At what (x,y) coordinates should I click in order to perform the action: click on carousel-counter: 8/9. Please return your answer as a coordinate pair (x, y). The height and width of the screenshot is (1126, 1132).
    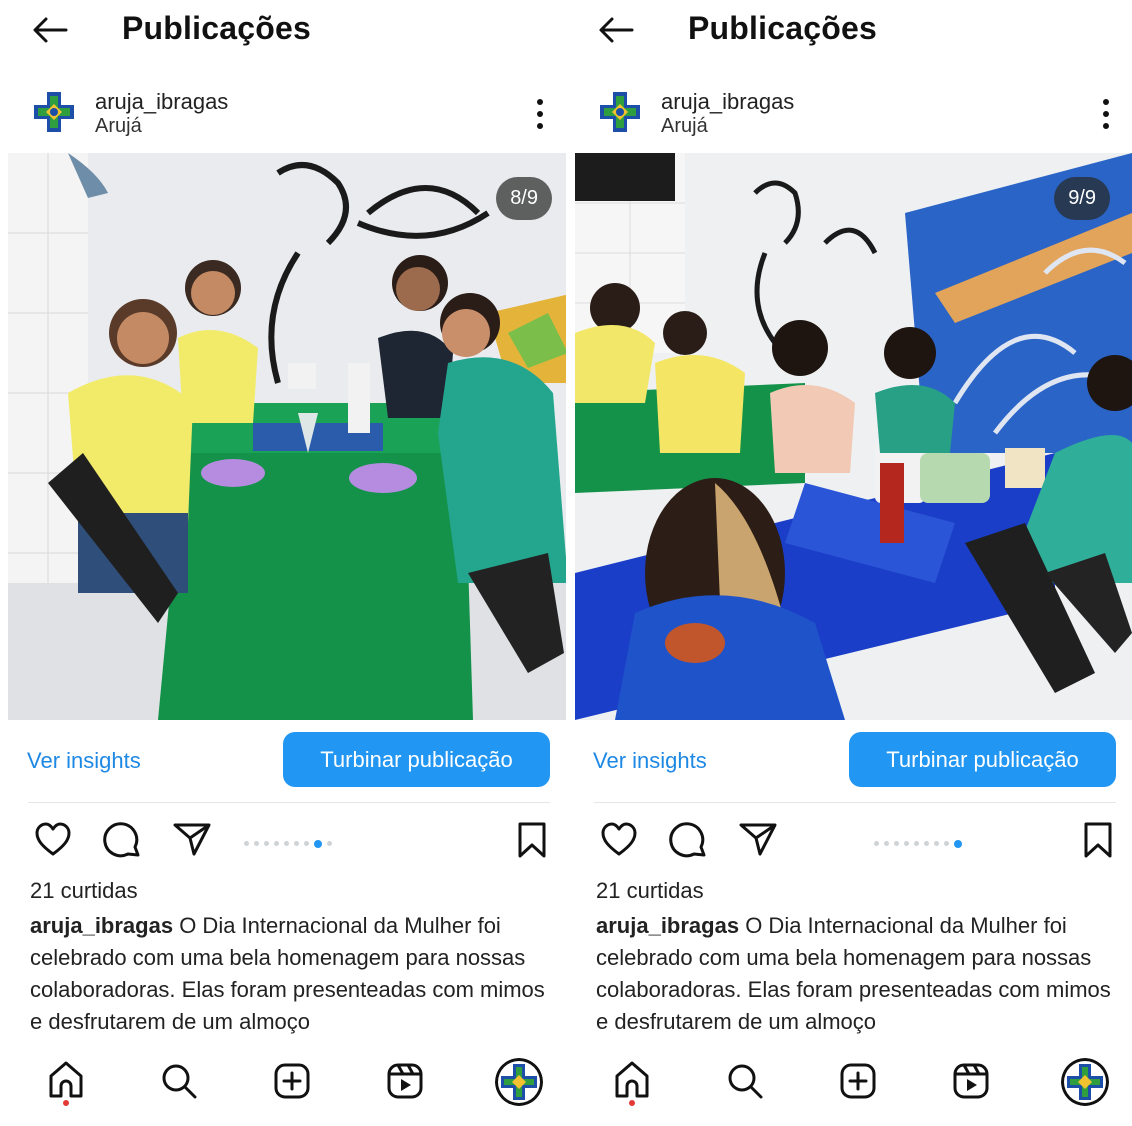
    Looking at the image, I should click on (524, 198).